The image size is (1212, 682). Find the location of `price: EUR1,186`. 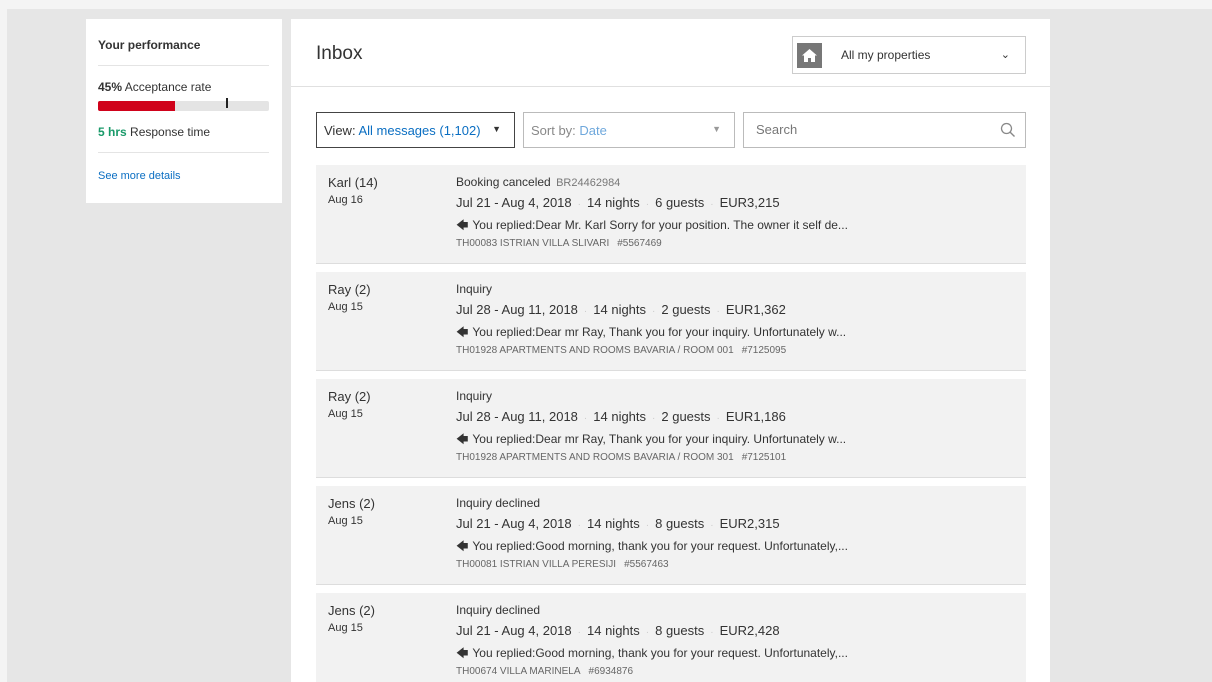

price: EUR1,186 is located at coordinates (755, 416).